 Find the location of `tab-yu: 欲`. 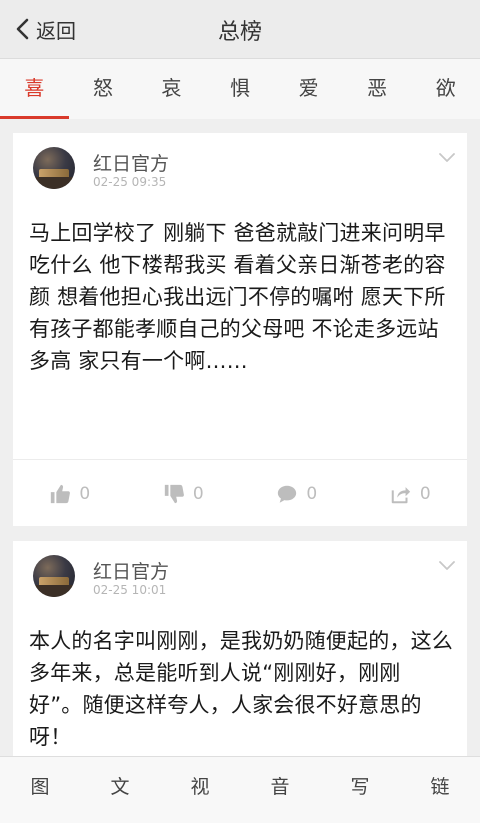

tab-yu: 欲 is located at coordinates (445, 89).